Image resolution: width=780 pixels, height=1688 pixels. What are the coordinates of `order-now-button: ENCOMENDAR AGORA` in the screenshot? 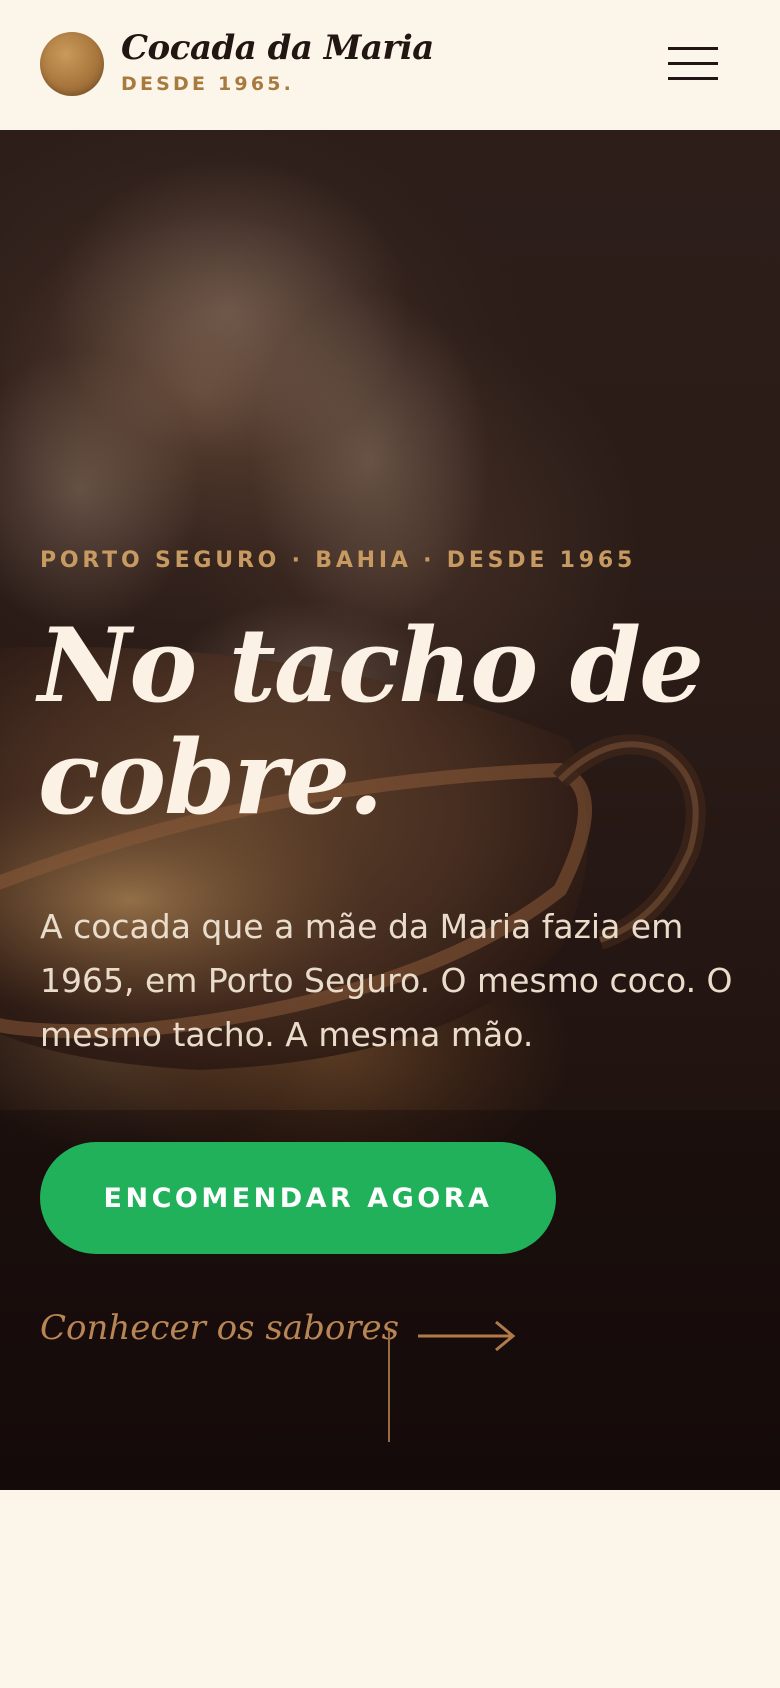 It's located at (298, 1198).